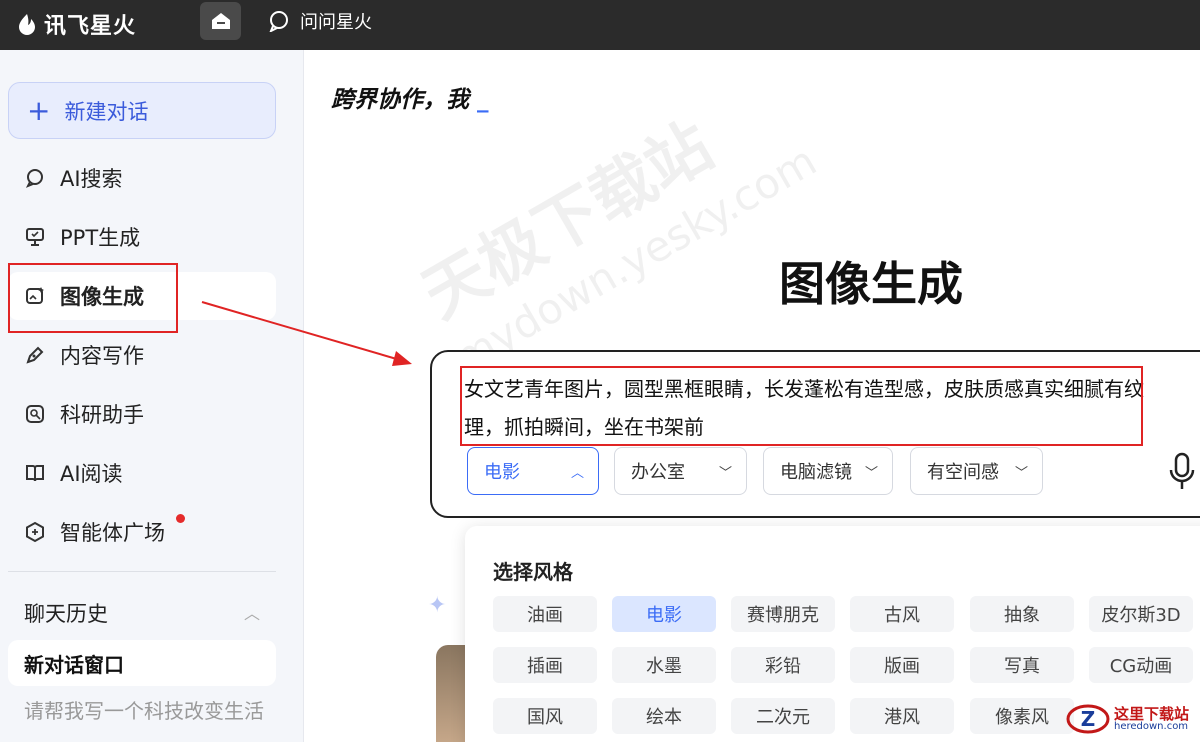  Describe the element at coordinates (100, 238) in the screenshot. I see `sidebar-item-label: PPT生成` at that location.